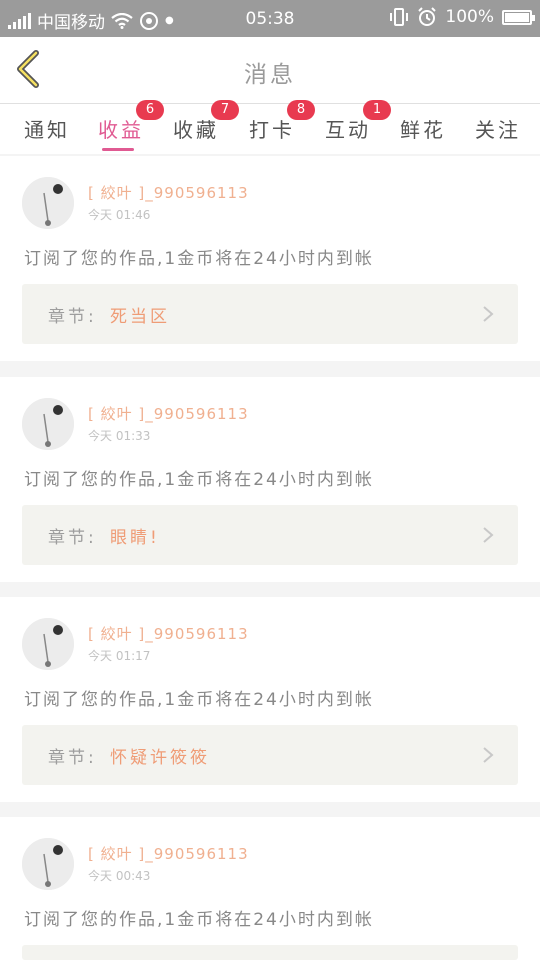 This screenshot has height=960, width=540. Describe the element at coordinates (270, 18) in the screenshot. I see `status-bar: 中国移动 ● 05:38 100%` at that location.